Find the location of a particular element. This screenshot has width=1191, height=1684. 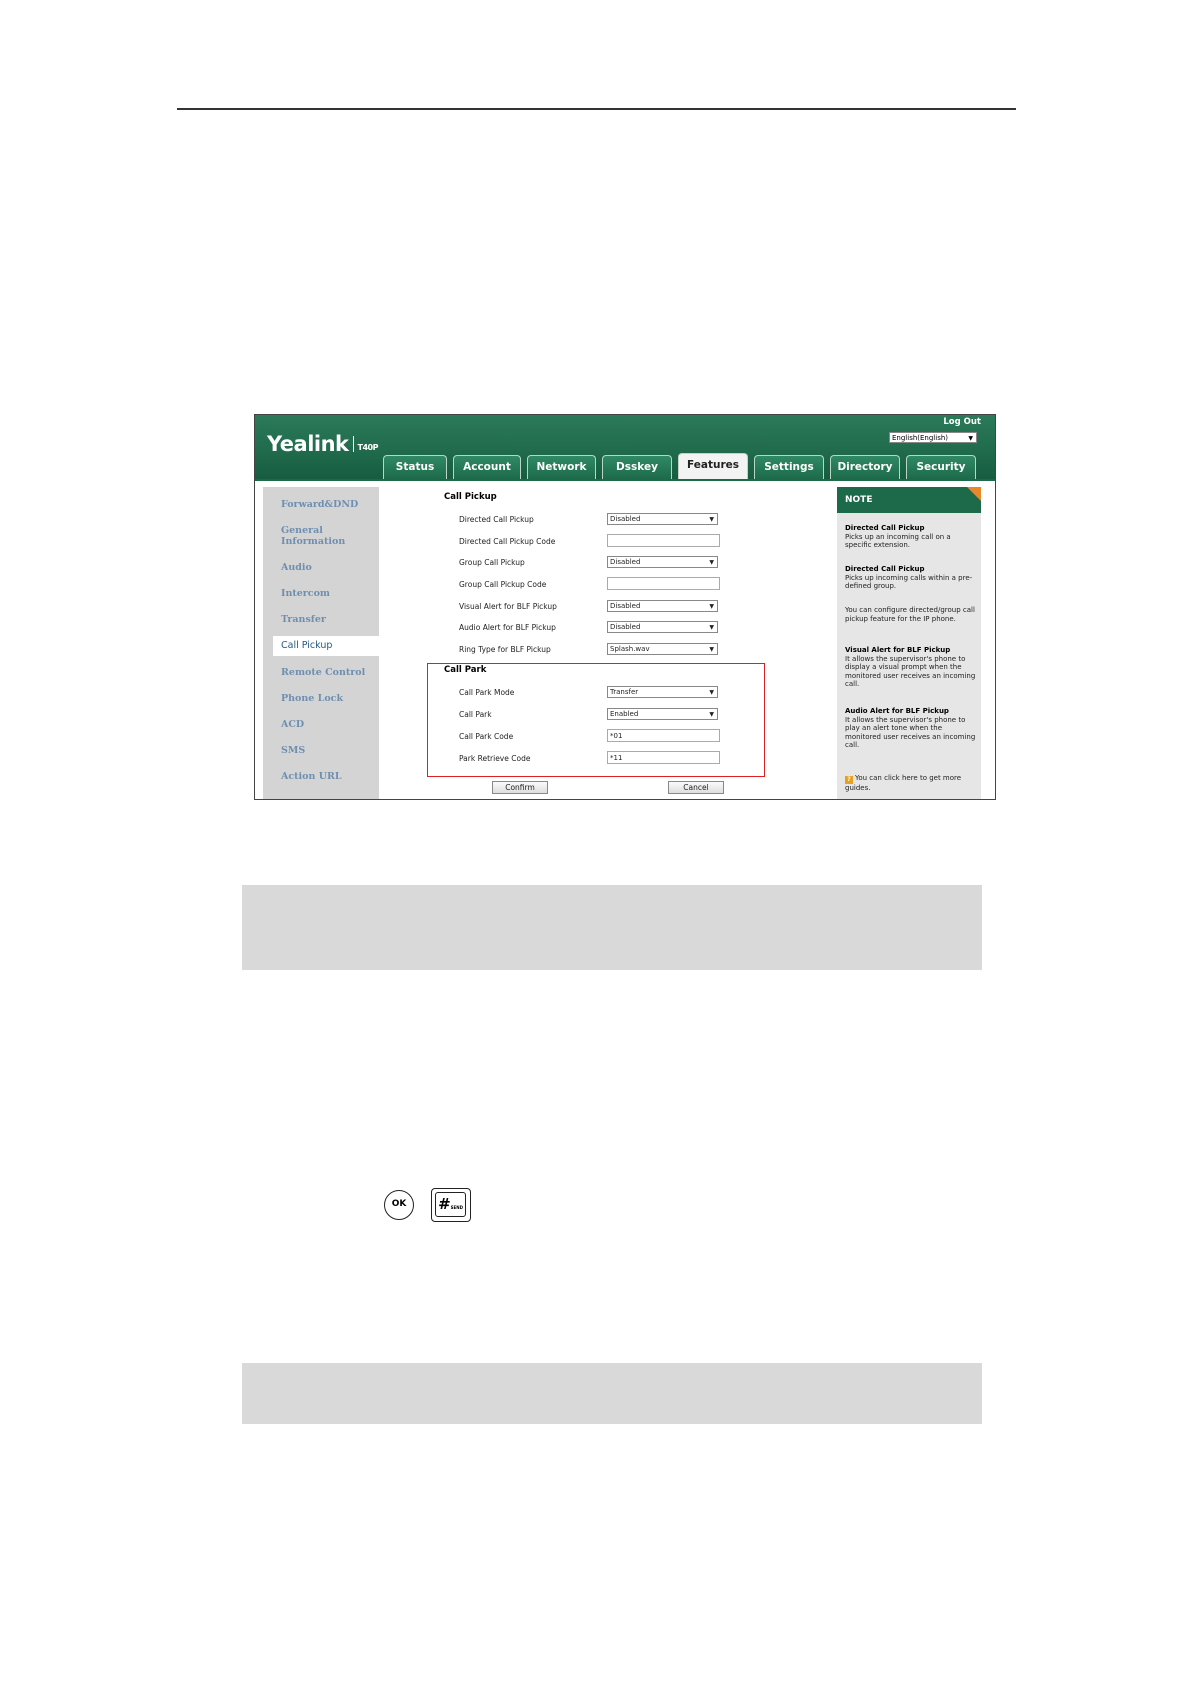

audio-alert-blf-pickup-select: Disabled ▼ is located at coordinates (662, 627).